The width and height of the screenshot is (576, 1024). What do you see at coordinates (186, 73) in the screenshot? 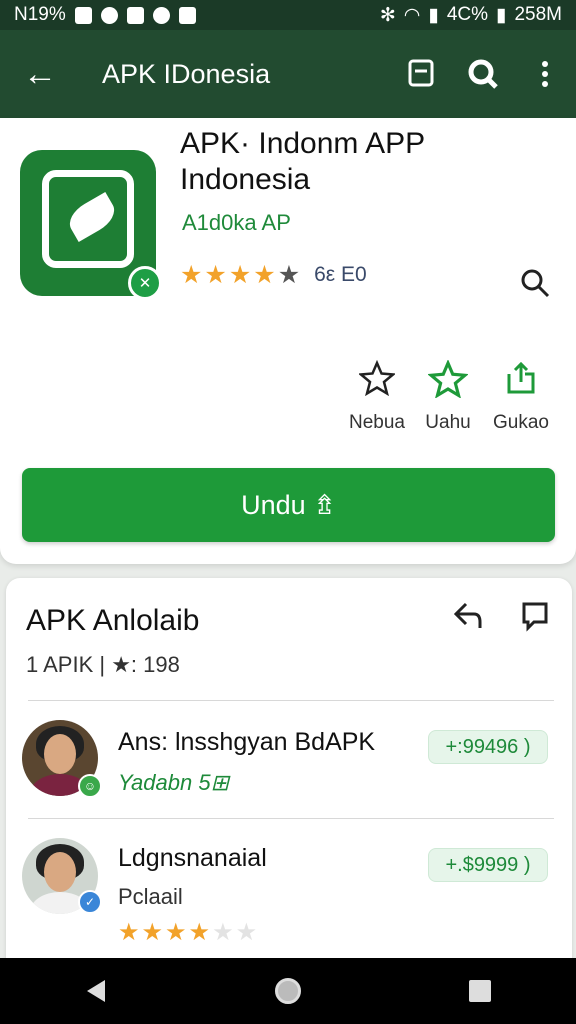
I see `app-bar-title: APK IDonesia` at bounding box center [186, 73].